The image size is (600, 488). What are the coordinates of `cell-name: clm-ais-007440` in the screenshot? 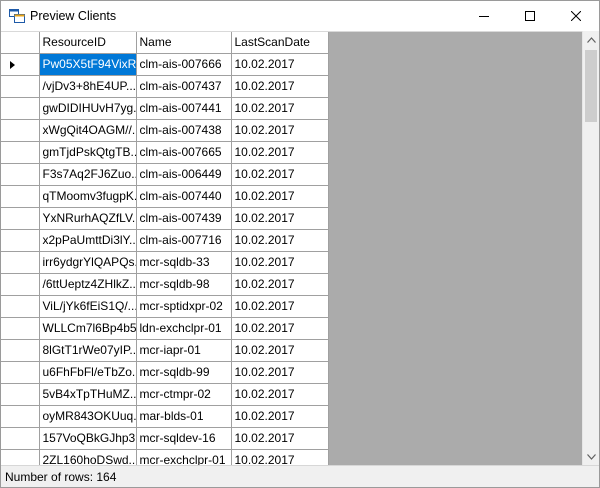 It's located at (184, 196).